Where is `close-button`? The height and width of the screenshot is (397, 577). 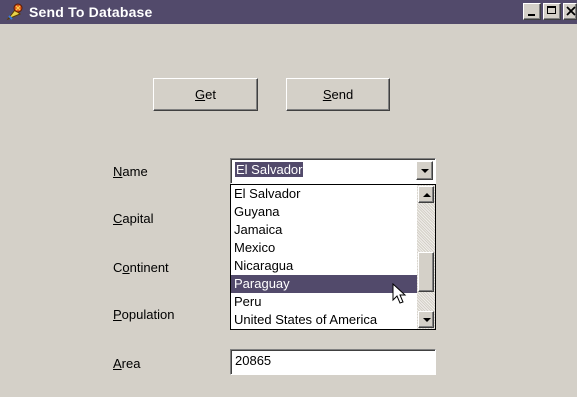
close-button is located at coordinates (570, 11).